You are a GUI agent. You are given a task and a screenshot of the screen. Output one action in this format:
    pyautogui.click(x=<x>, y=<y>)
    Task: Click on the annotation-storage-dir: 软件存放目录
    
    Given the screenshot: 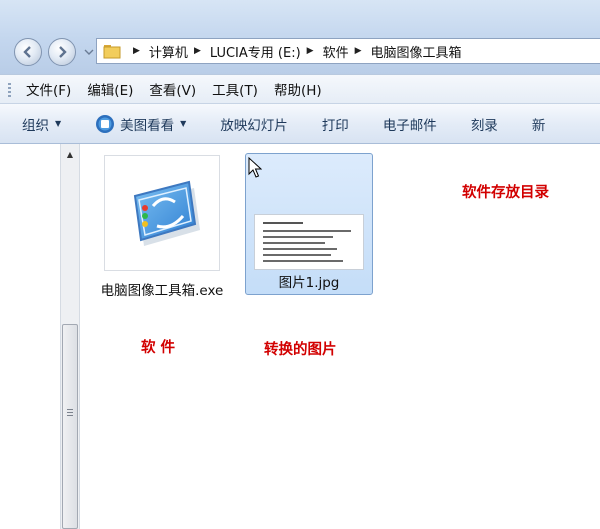 What is the action you would take?
    pyautogui.click(x=505, y=193)
    